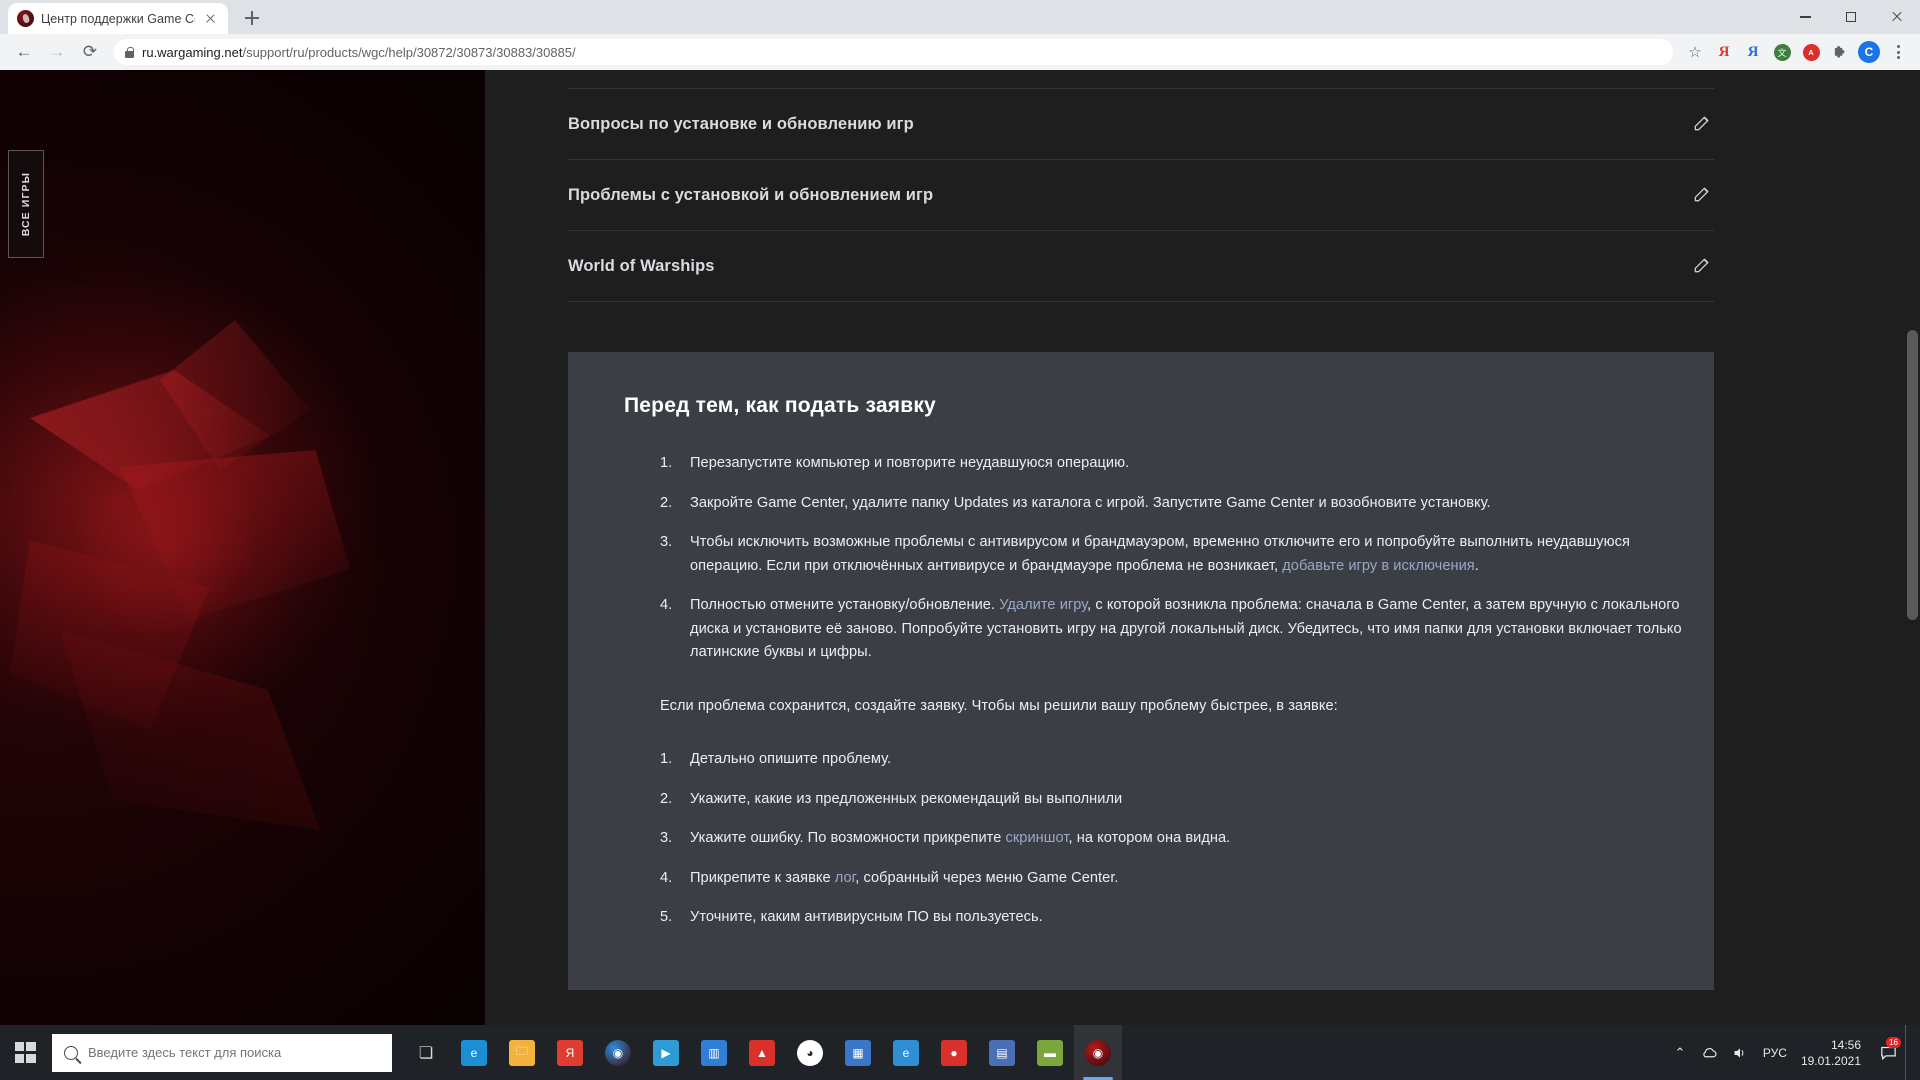  I want to click on all-games-tab: ВСЕ ИГРЫ, so click(26, 204).